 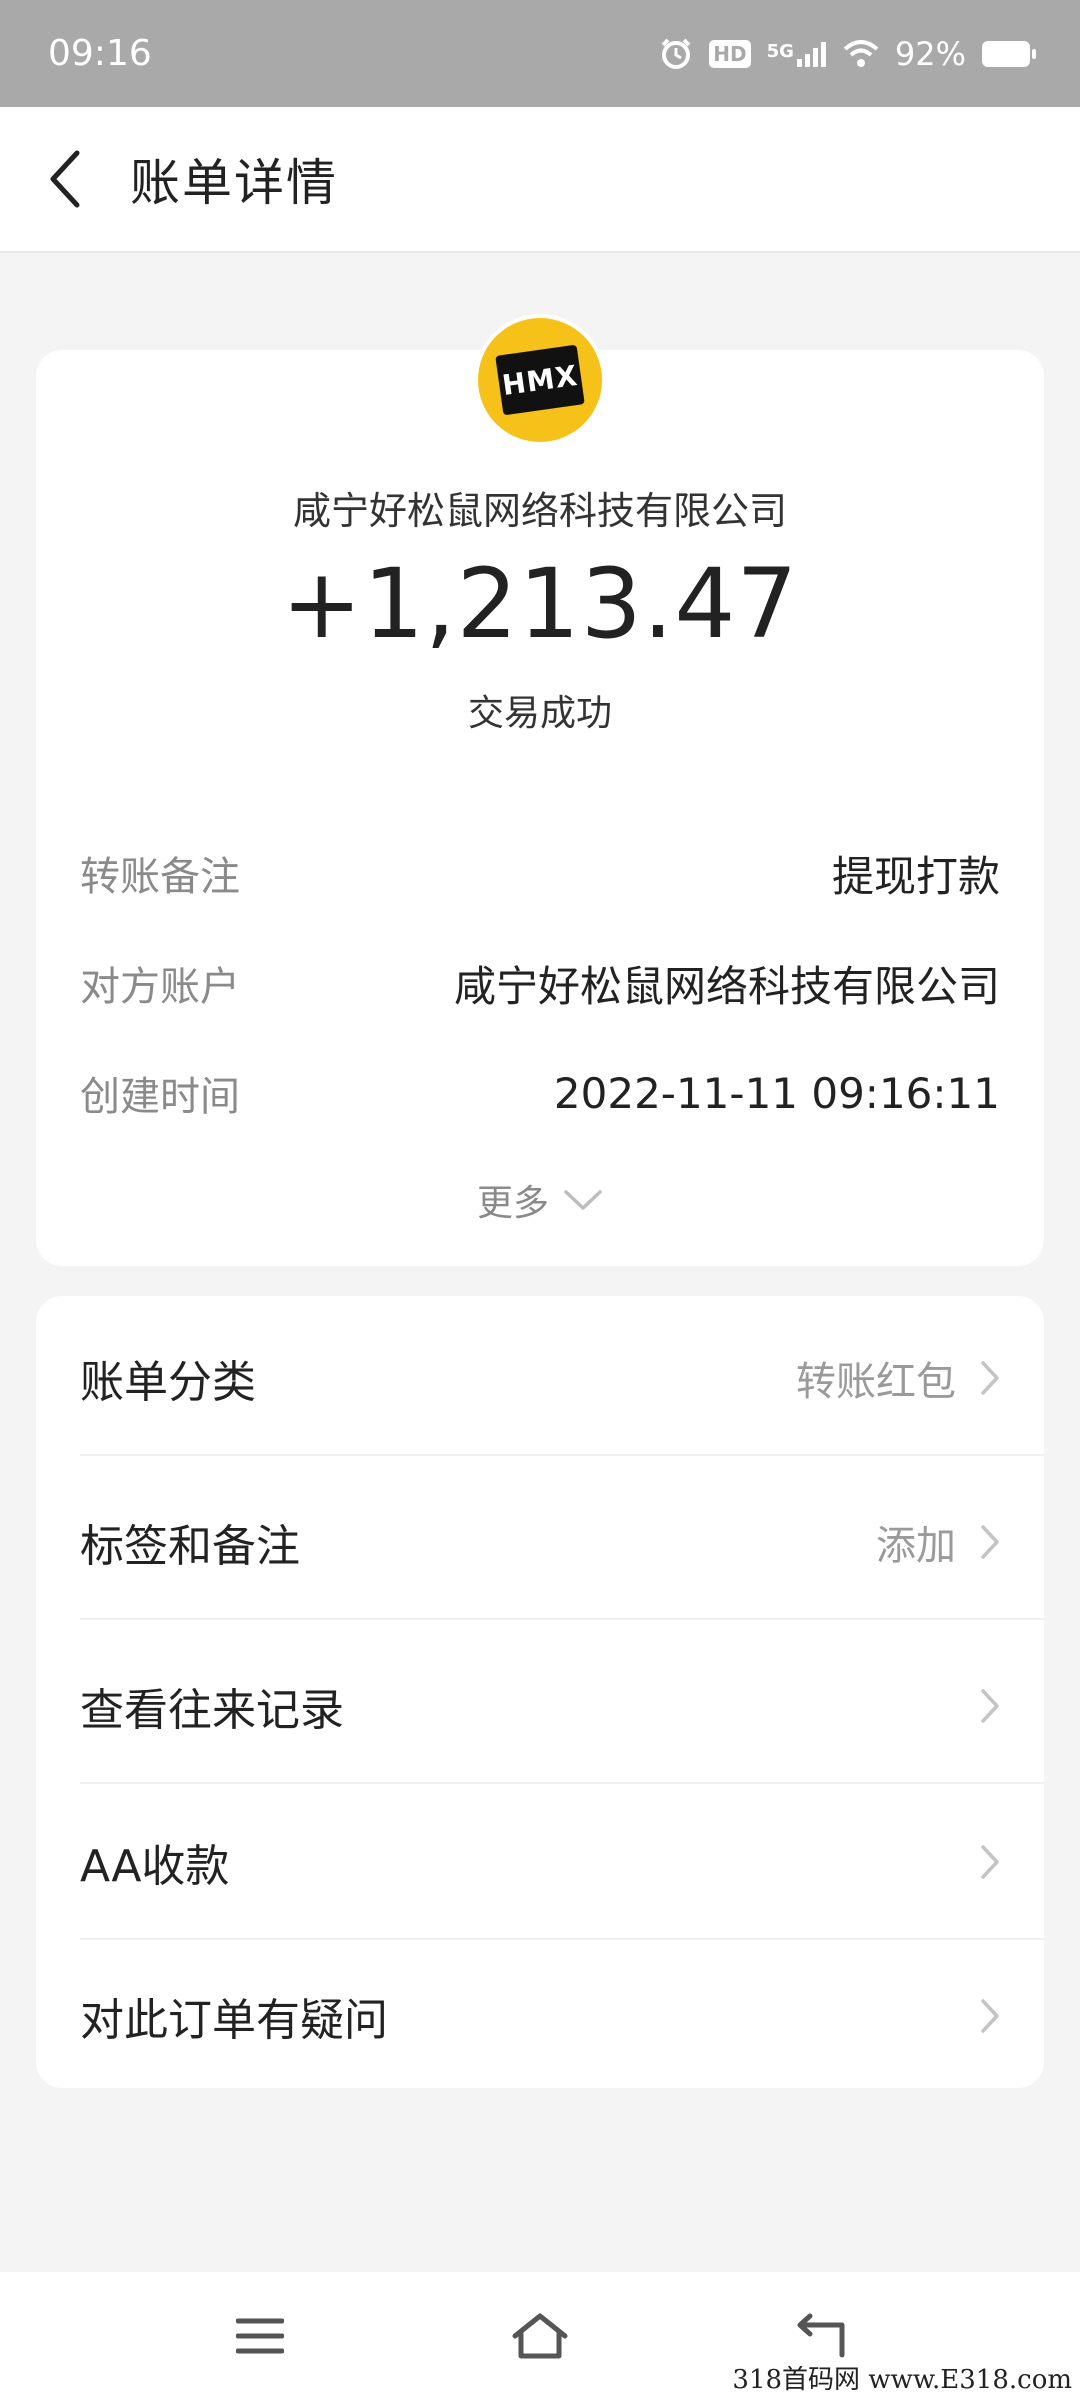 What do you see at coordinates (876, 1382) in the screenshot?
I see `menu-item-value: 转账红包` at bounding box center [876, 1382].